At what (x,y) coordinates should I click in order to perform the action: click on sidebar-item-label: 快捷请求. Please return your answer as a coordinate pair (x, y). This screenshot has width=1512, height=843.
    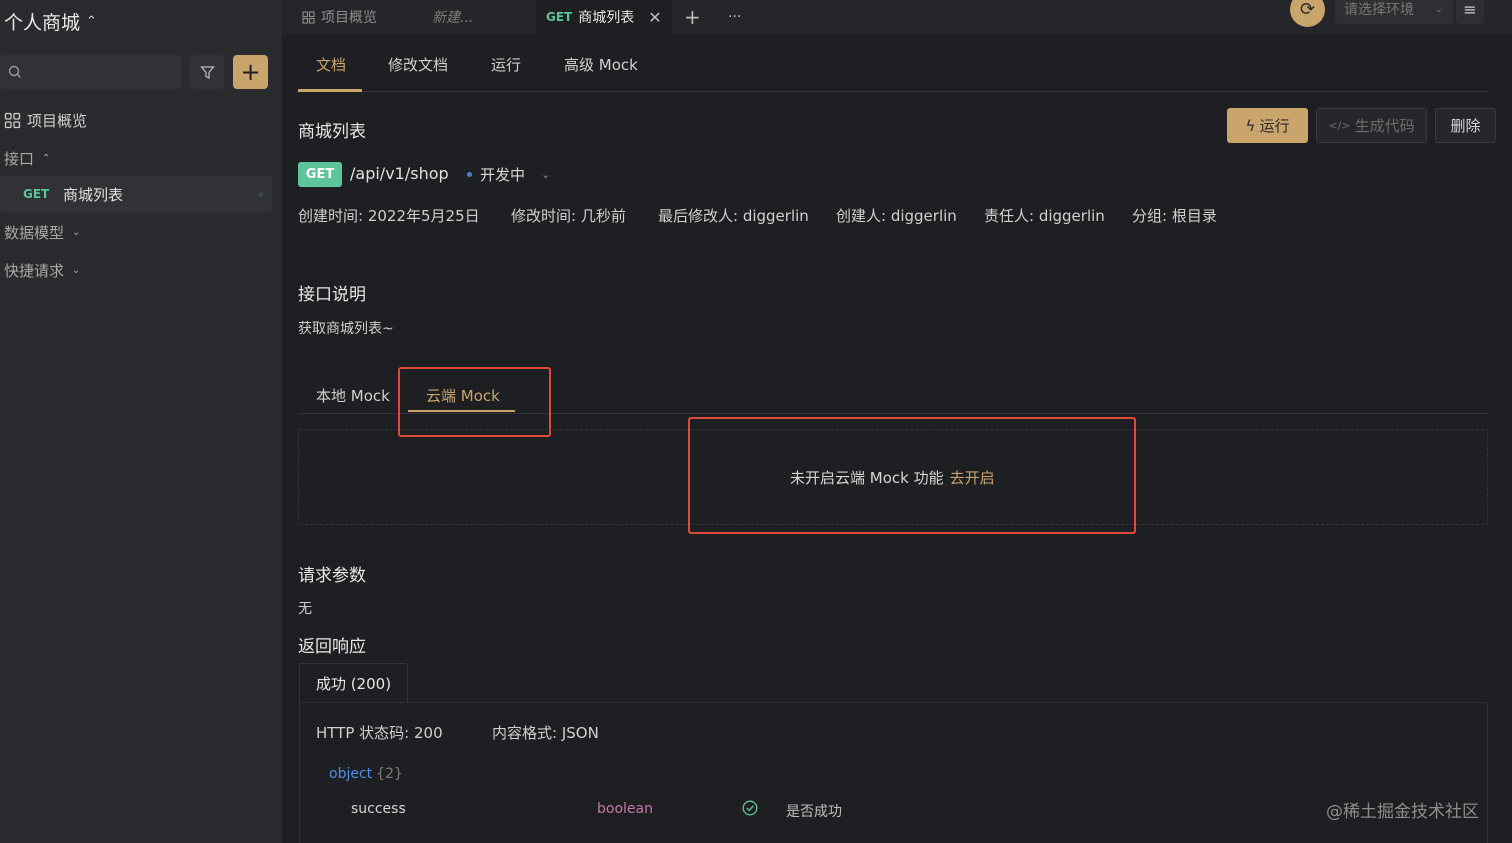
    Looking at the image, I should click on (34, 271).